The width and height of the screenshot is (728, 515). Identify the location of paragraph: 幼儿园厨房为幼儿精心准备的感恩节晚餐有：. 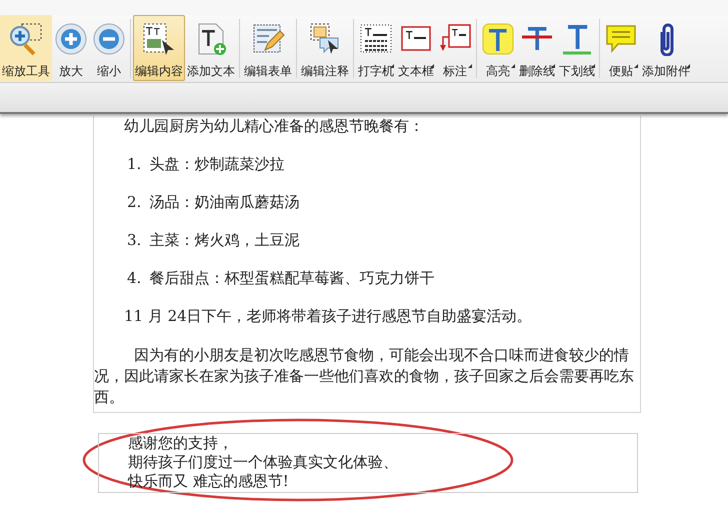
(274, 126).